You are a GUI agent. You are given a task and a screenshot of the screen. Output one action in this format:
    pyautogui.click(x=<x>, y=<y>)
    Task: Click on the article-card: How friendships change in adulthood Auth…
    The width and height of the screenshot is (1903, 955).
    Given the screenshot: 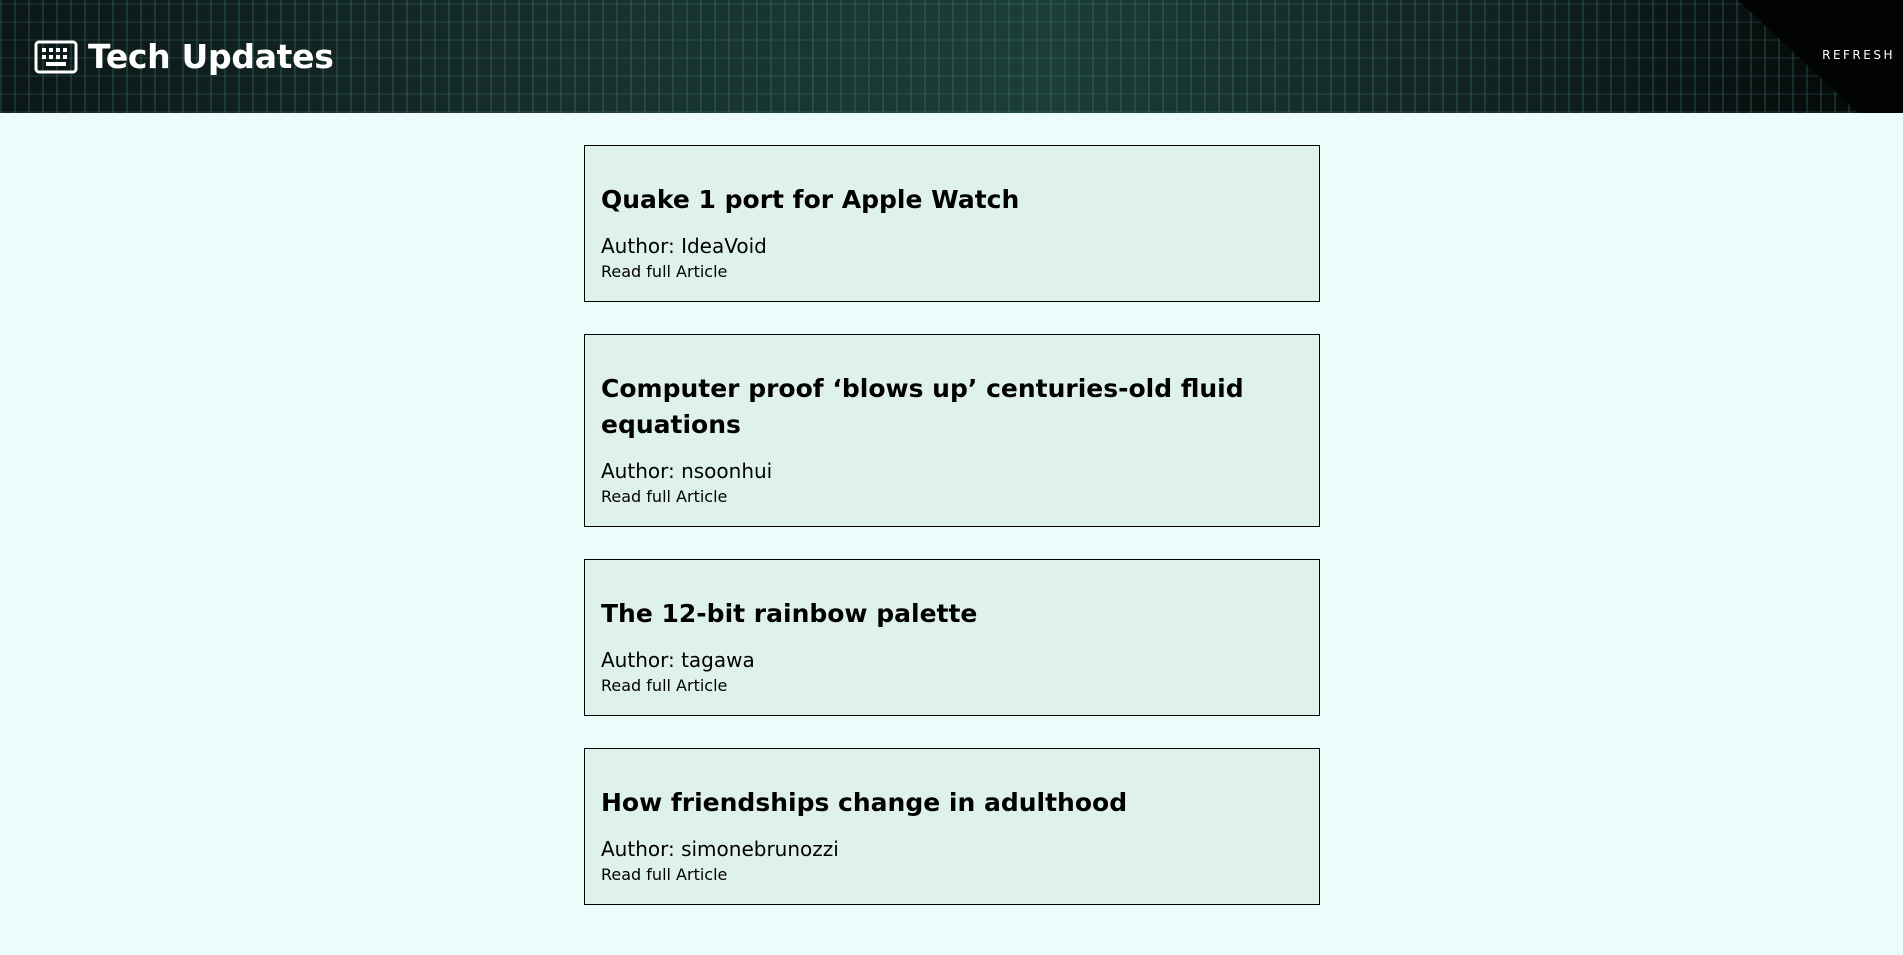 What is the action you would take?
    pyautogui.click(x=952, y=826)
    